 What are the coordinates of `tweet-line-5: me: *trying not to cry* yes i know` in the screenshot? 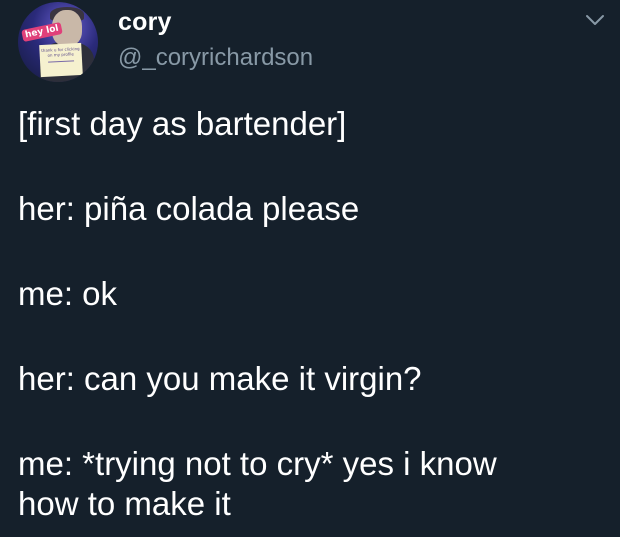 It's located at (257, 463).